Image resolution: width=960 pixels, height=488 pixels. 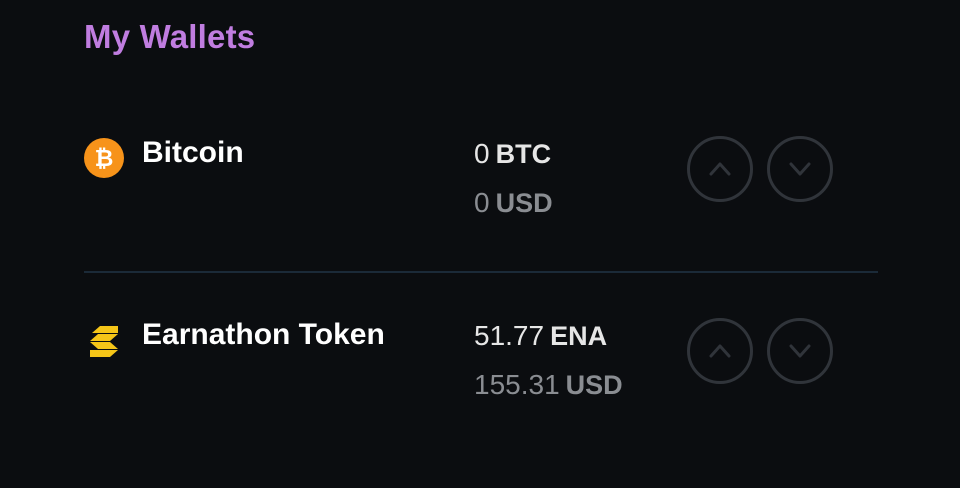 I want to click on wallet-name: Earnathon Token, so click(x=263, y=334).